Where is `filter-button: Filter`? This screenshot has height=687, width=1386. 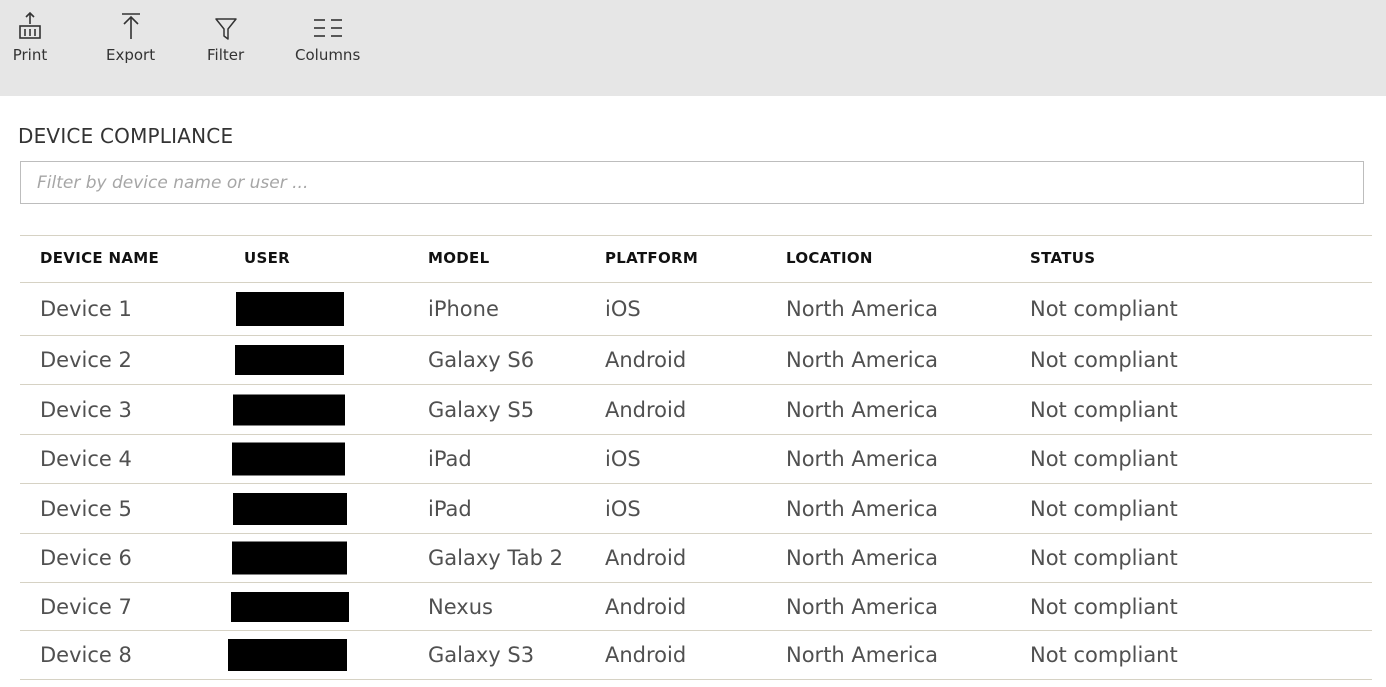 filter-button: Filter is located at coordinates (225, 37).